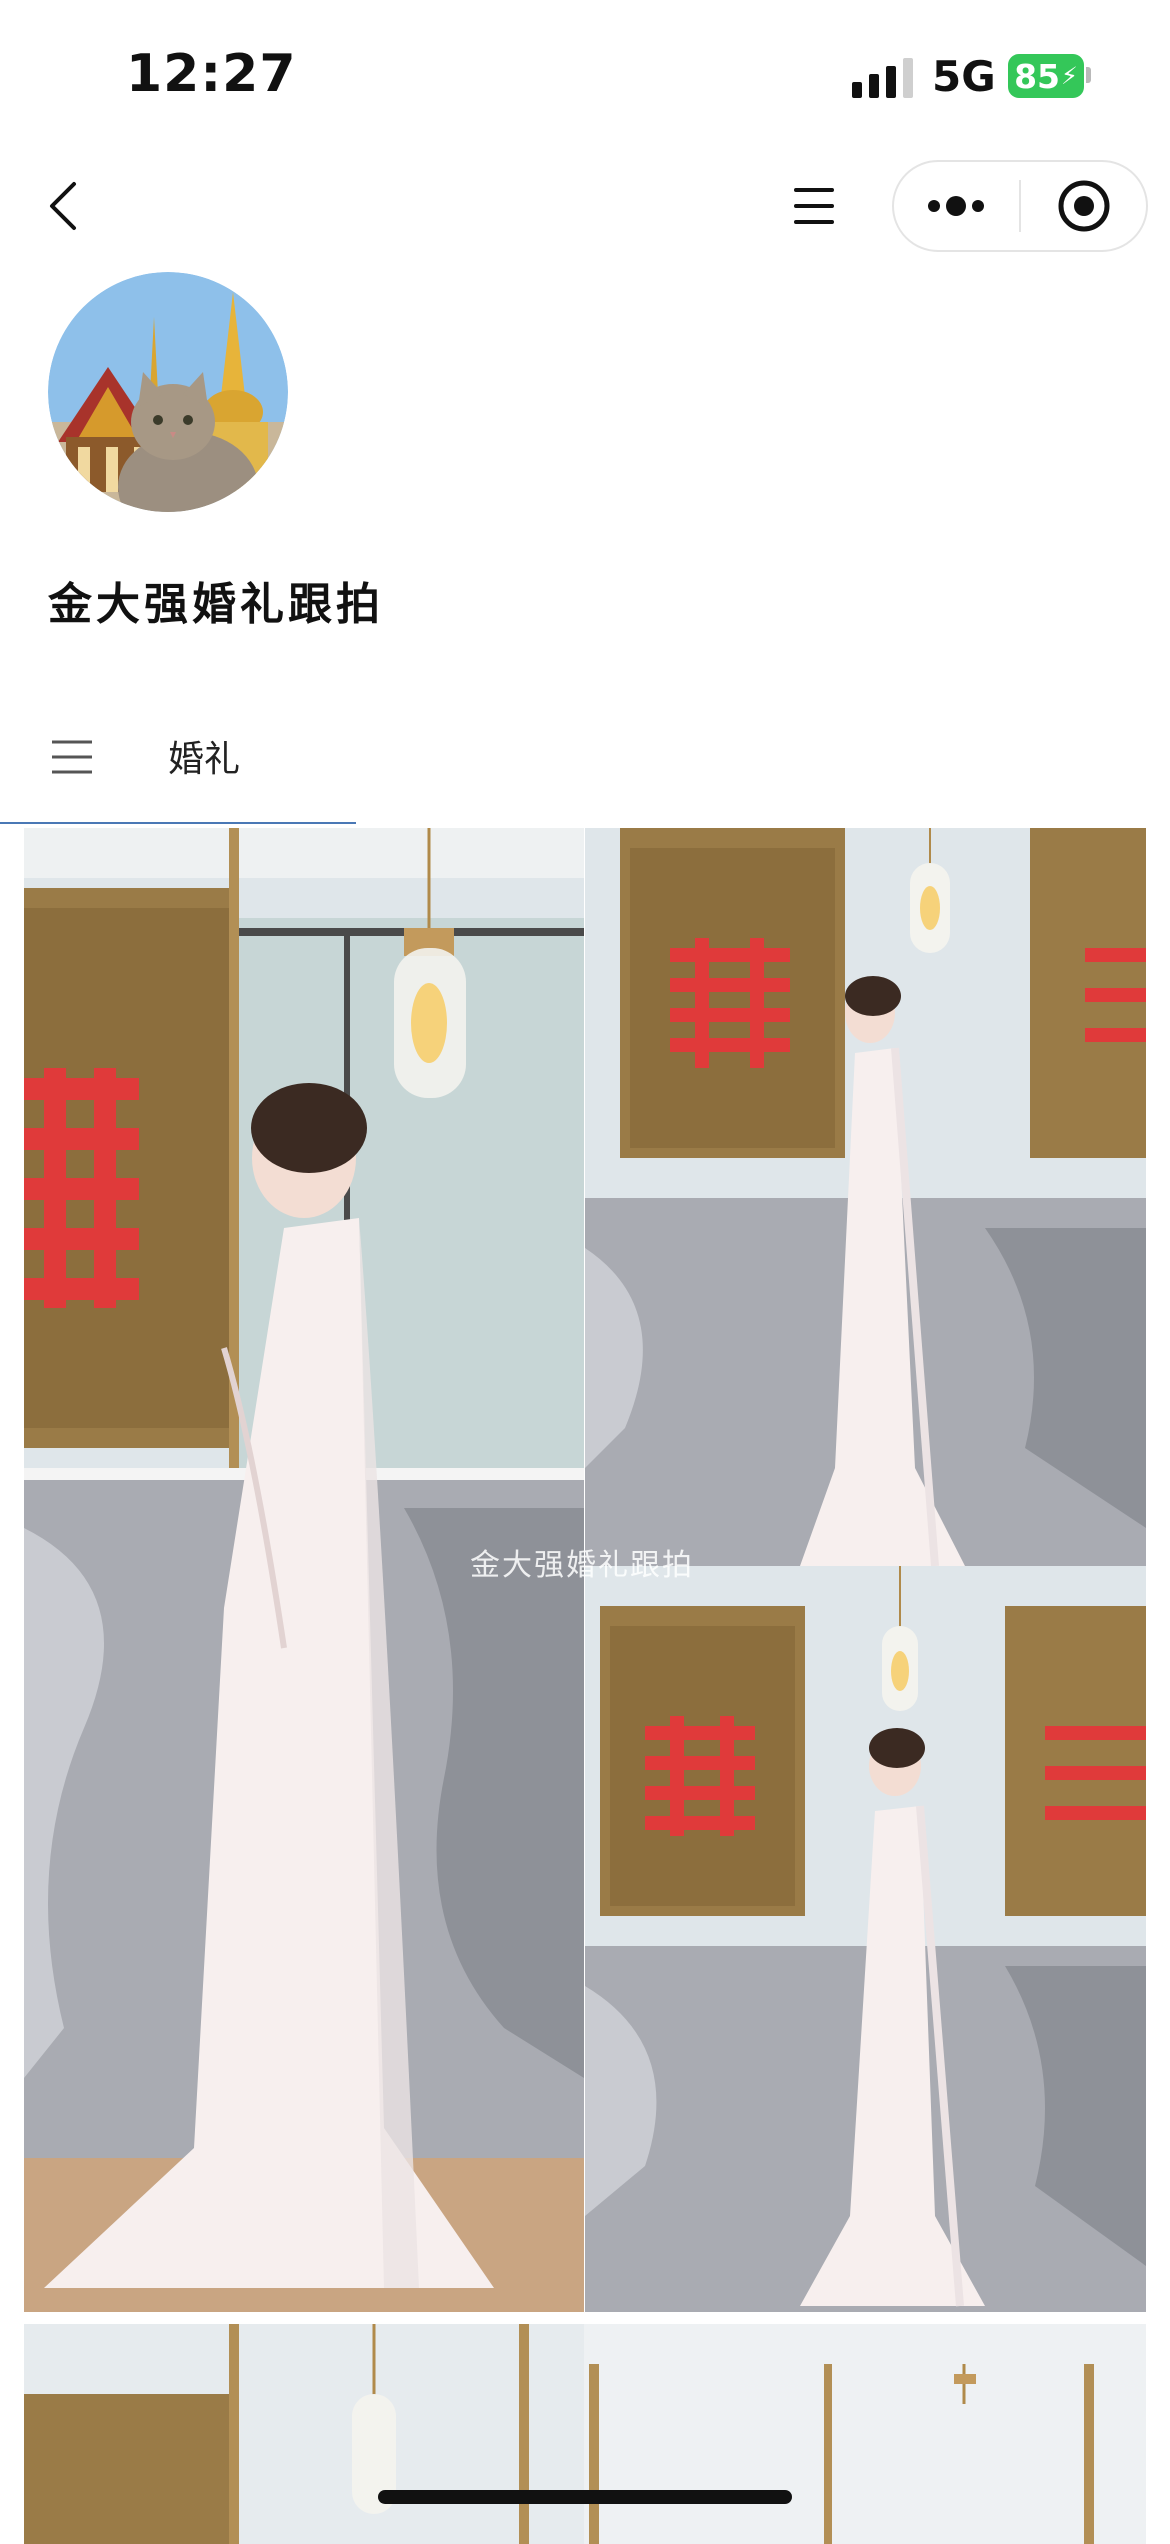  Describe the element at coordinates (582, 1565) in the screenshot. I see `gallery-watermark: 金大强婚礼跟拍` at that location.